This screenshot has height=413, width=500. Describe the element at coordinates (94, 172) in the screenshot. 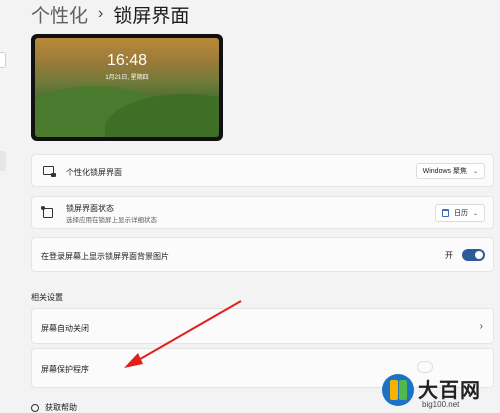

I see `lock-screen-label: 个性化锁屏界面` at that location.